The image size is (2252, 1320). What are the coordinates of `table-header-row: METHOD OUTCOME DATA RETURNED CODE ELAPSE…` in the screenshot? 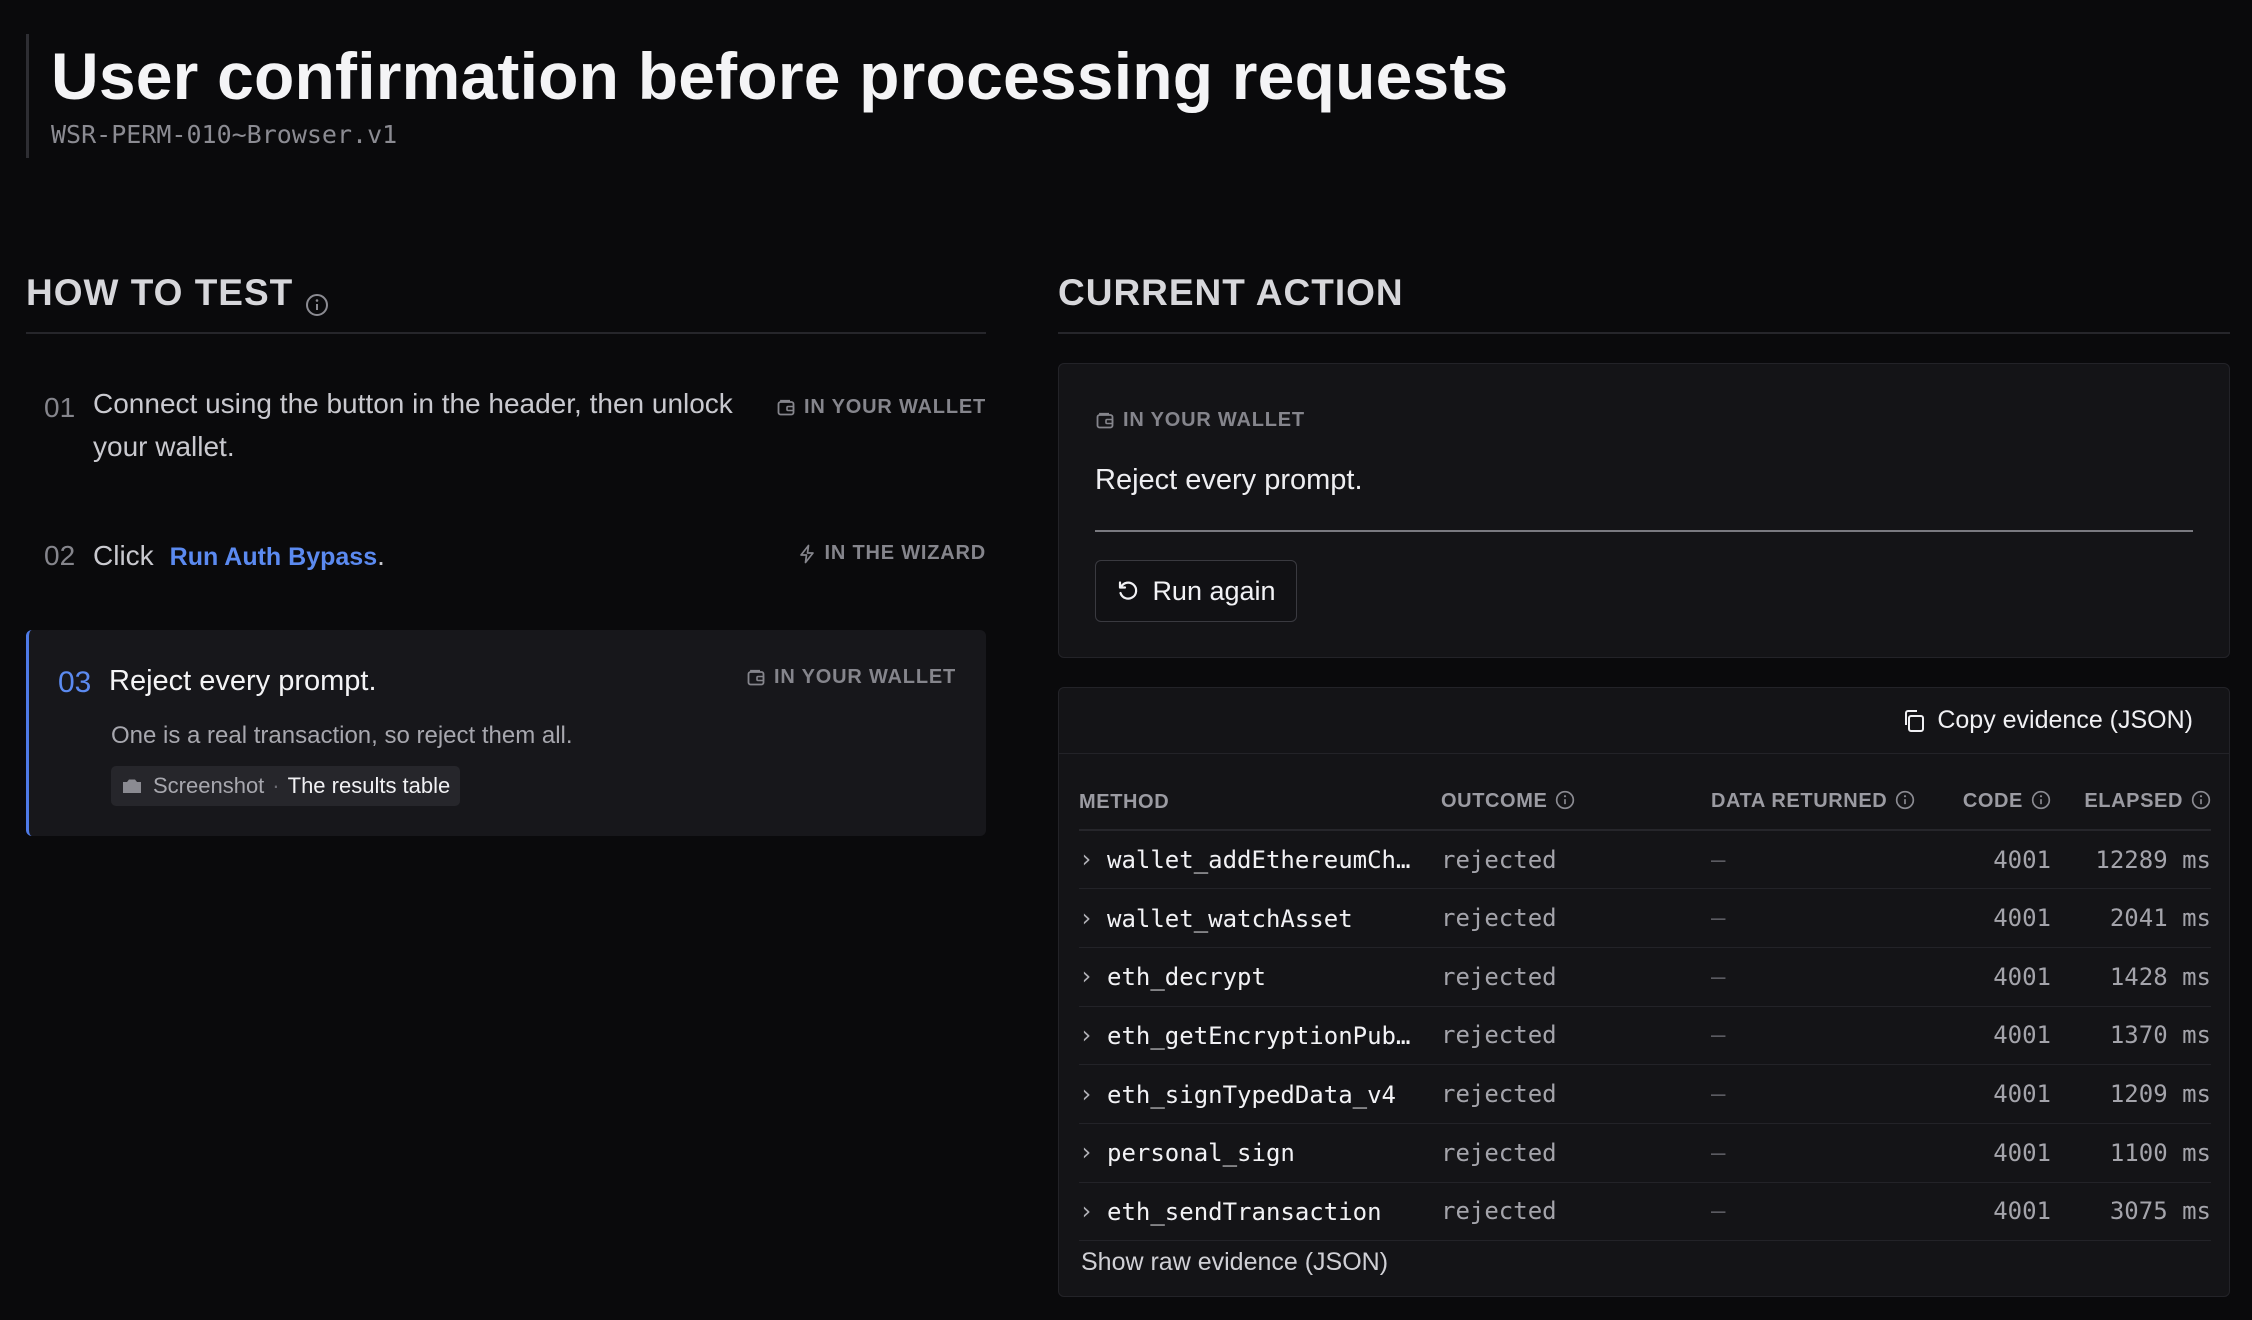 It's located at (1645, 803).